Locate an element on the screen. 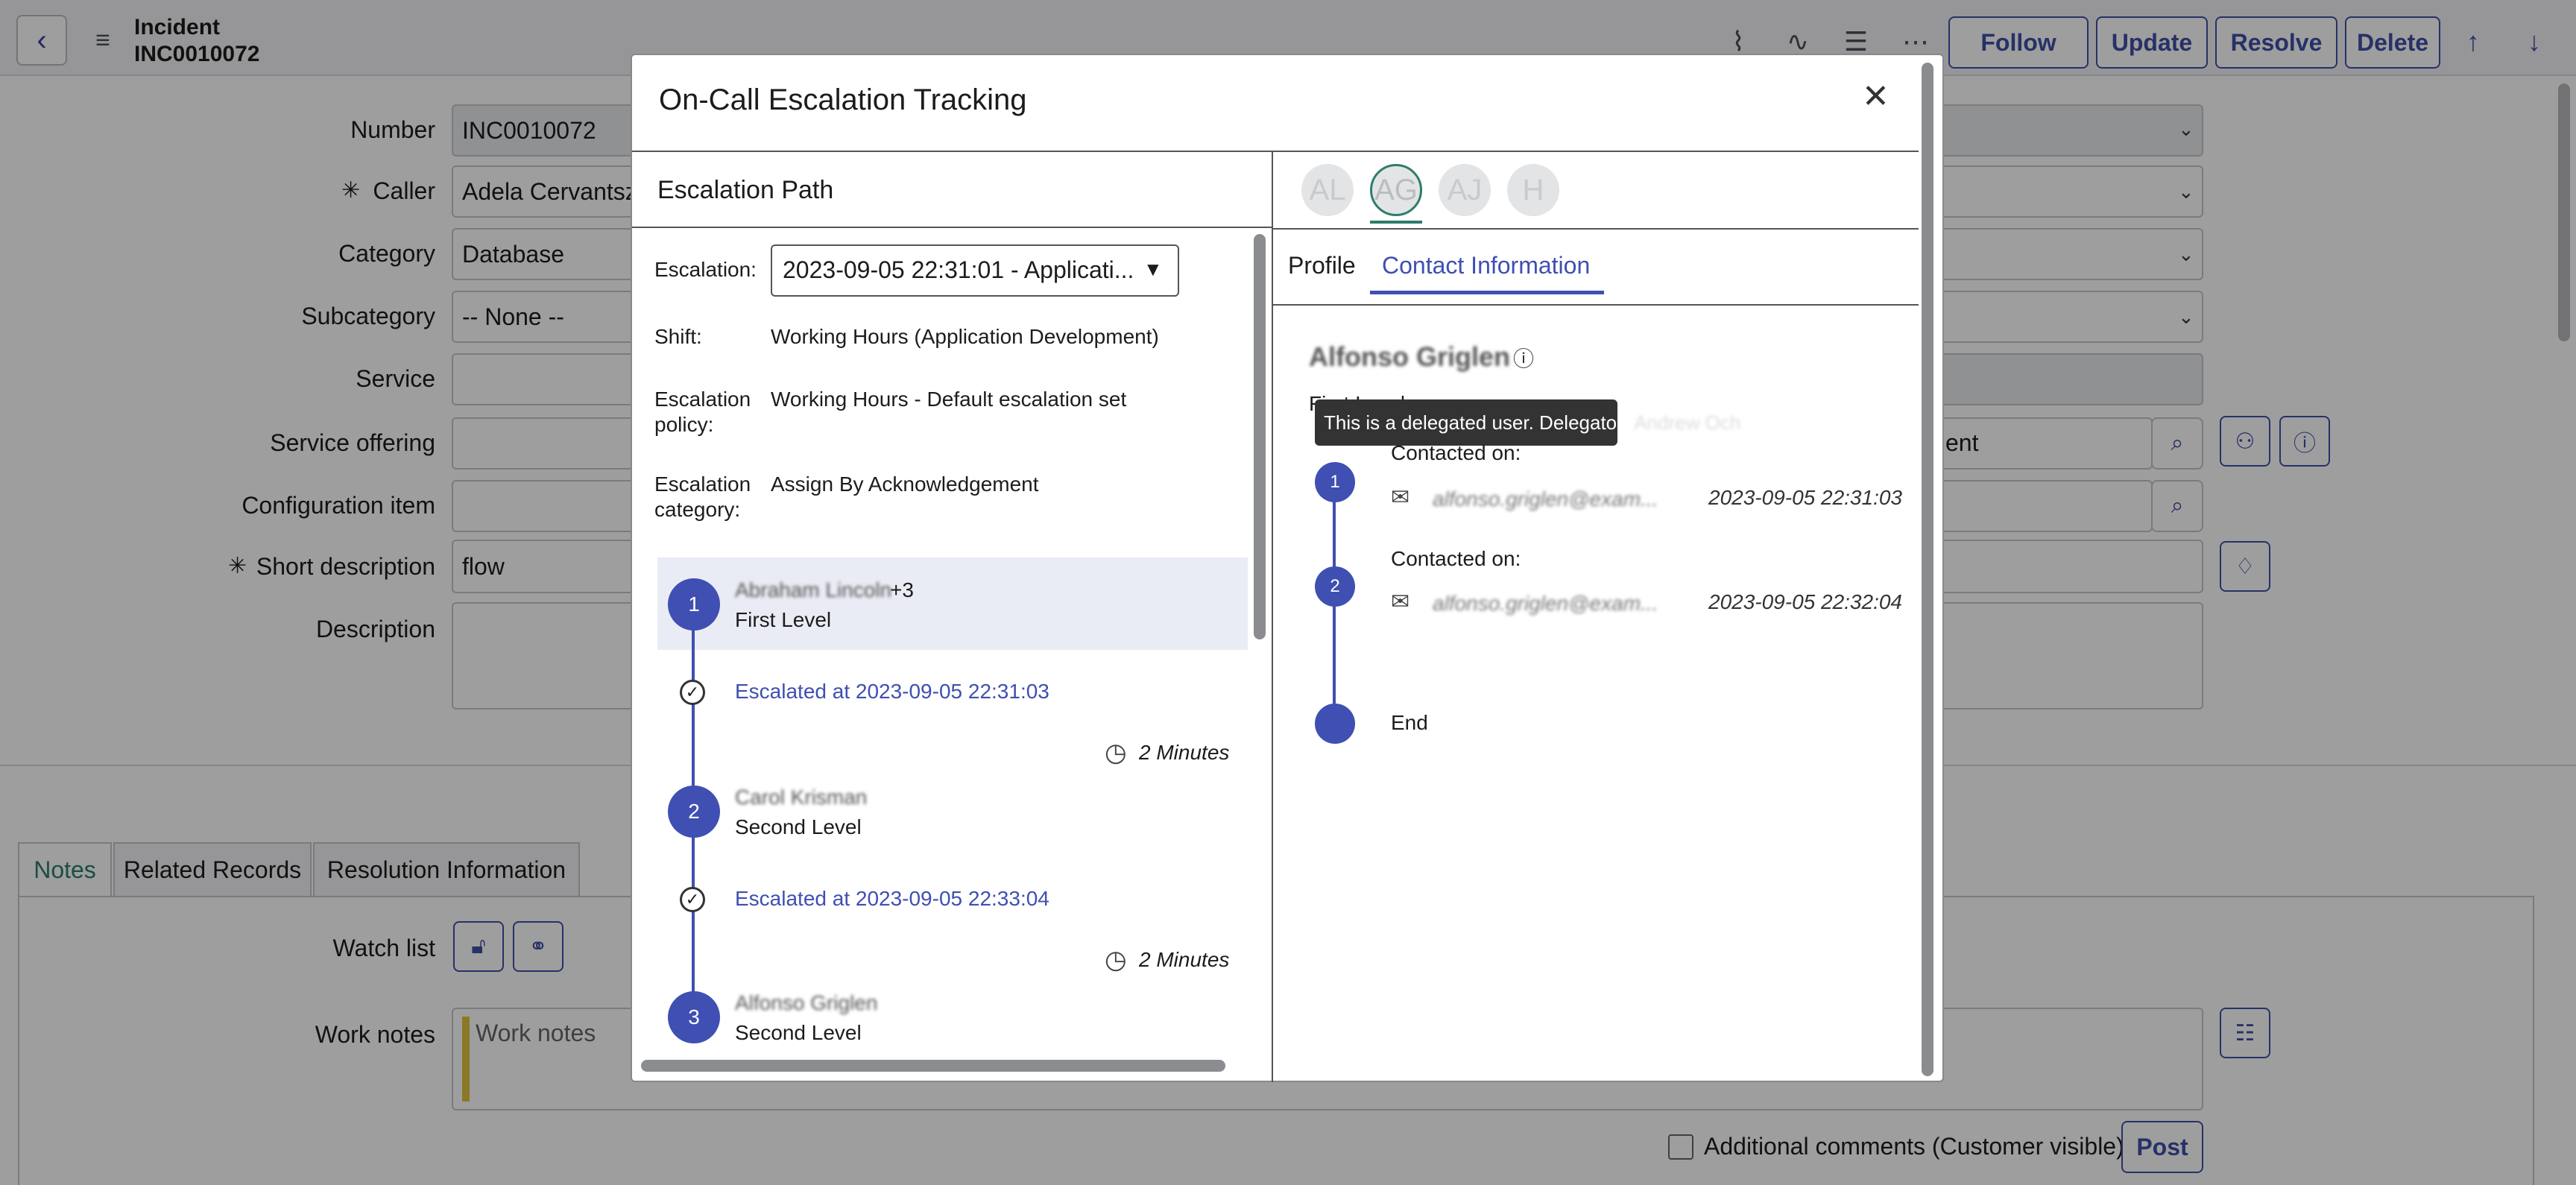 The width and height of the screenshot is (2576, 1185). category-label-1: Escalation is located at coordinates (703, 484).